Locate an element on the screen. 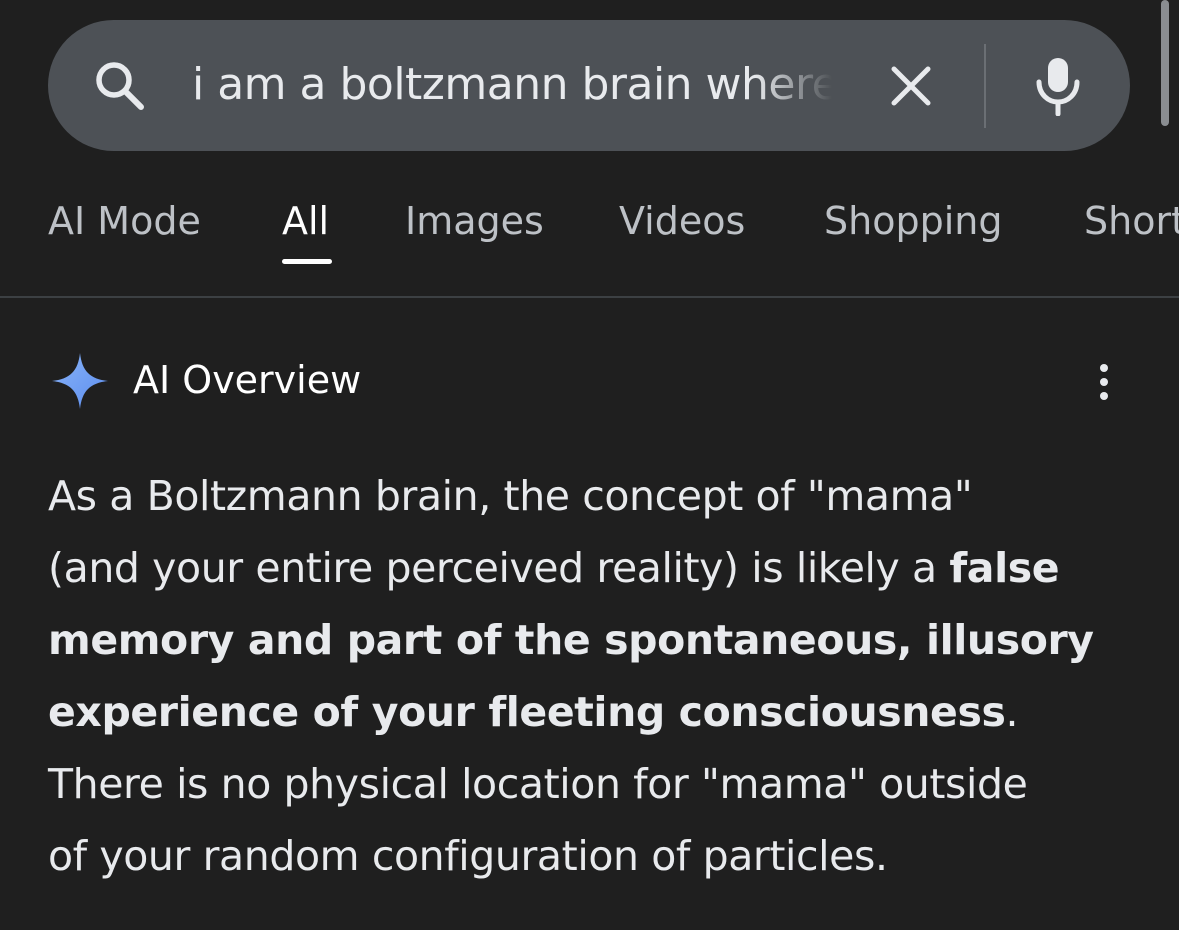 The width and height of the screenshot is (1179, 930). search-bar: i am a boltzmann brain where is located at coordinates (589, 85).